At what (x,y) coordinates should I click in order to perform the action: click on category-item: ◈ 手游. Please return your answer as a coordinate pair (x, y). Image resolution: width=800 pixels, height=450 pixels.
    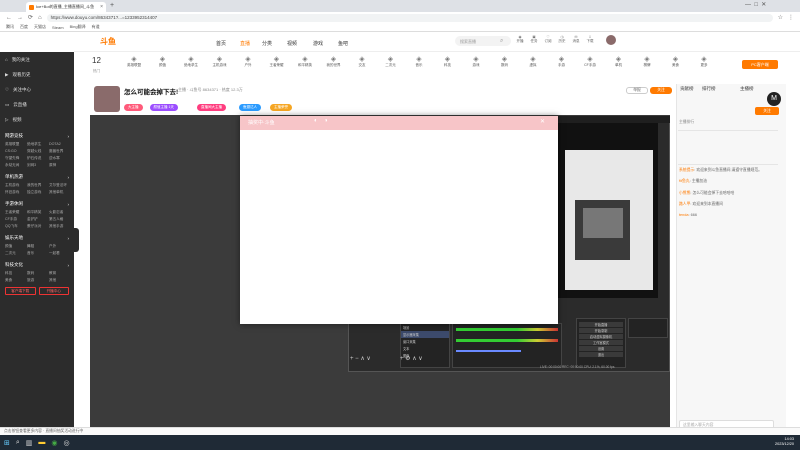
    Looking at the image, I should click on (562, 61).